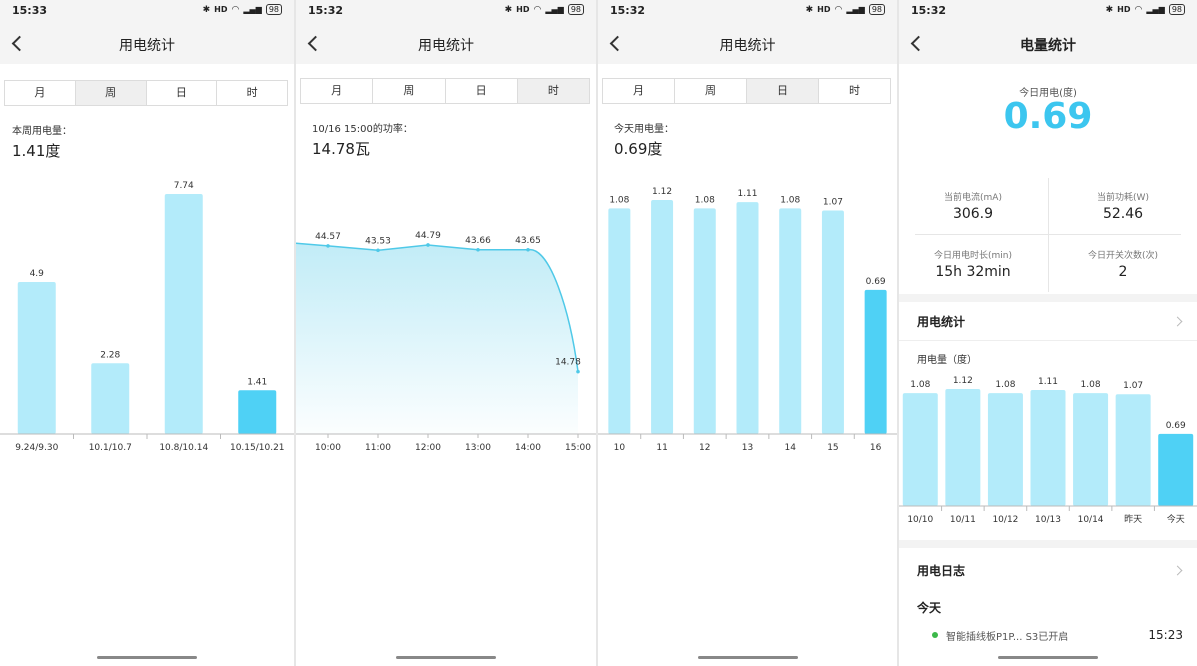  What do you see at coordinates (428, 448) in the screenshot?
I see `x-tick-label: 12:00` at bounding box center [428, 448].